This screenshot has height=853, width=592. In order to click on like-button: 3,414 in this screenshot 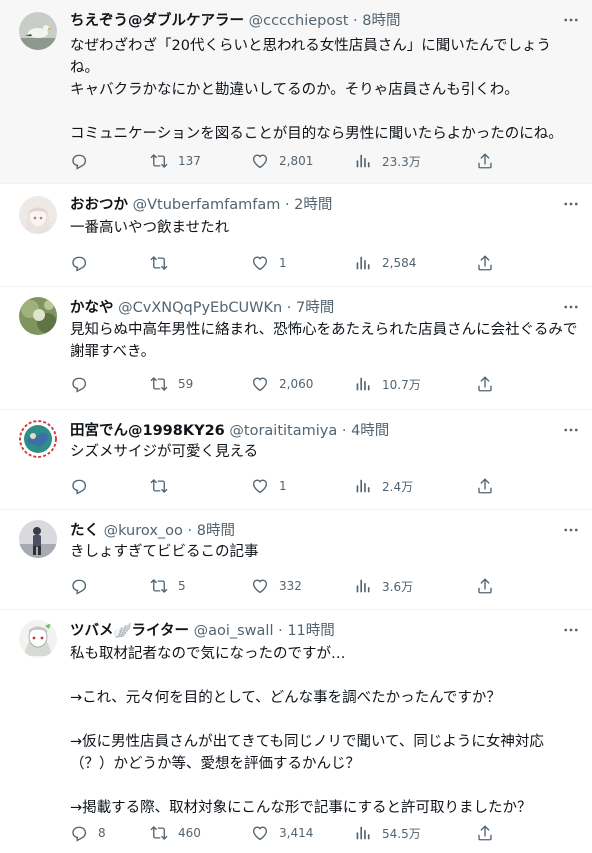, I will do `click(282, 833)`.